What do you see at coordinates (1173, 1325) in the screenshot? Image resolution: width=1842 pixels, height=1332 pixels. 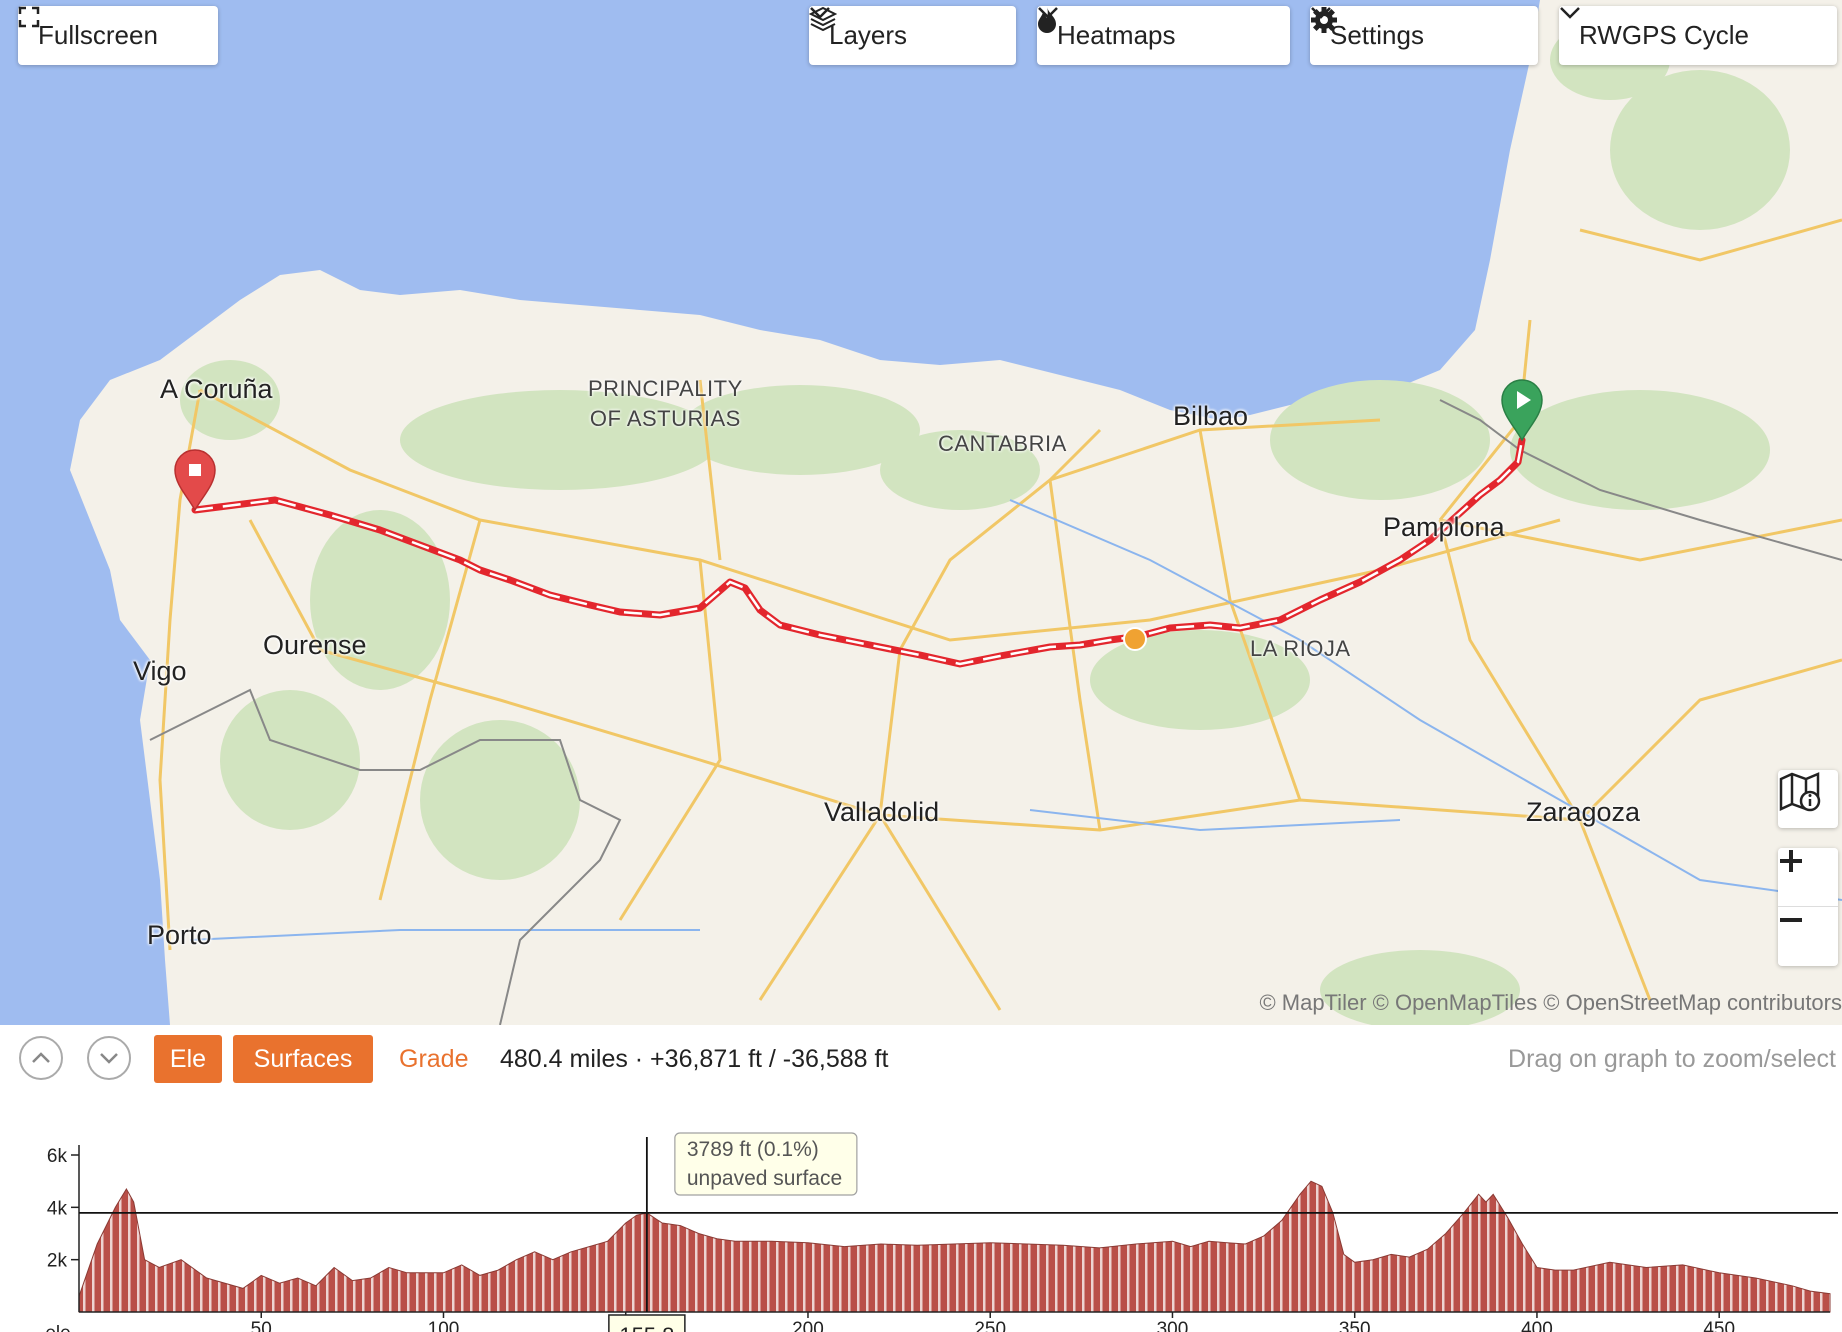 I see `x-tick-label: 300` at bounding box center [1173, 1325].